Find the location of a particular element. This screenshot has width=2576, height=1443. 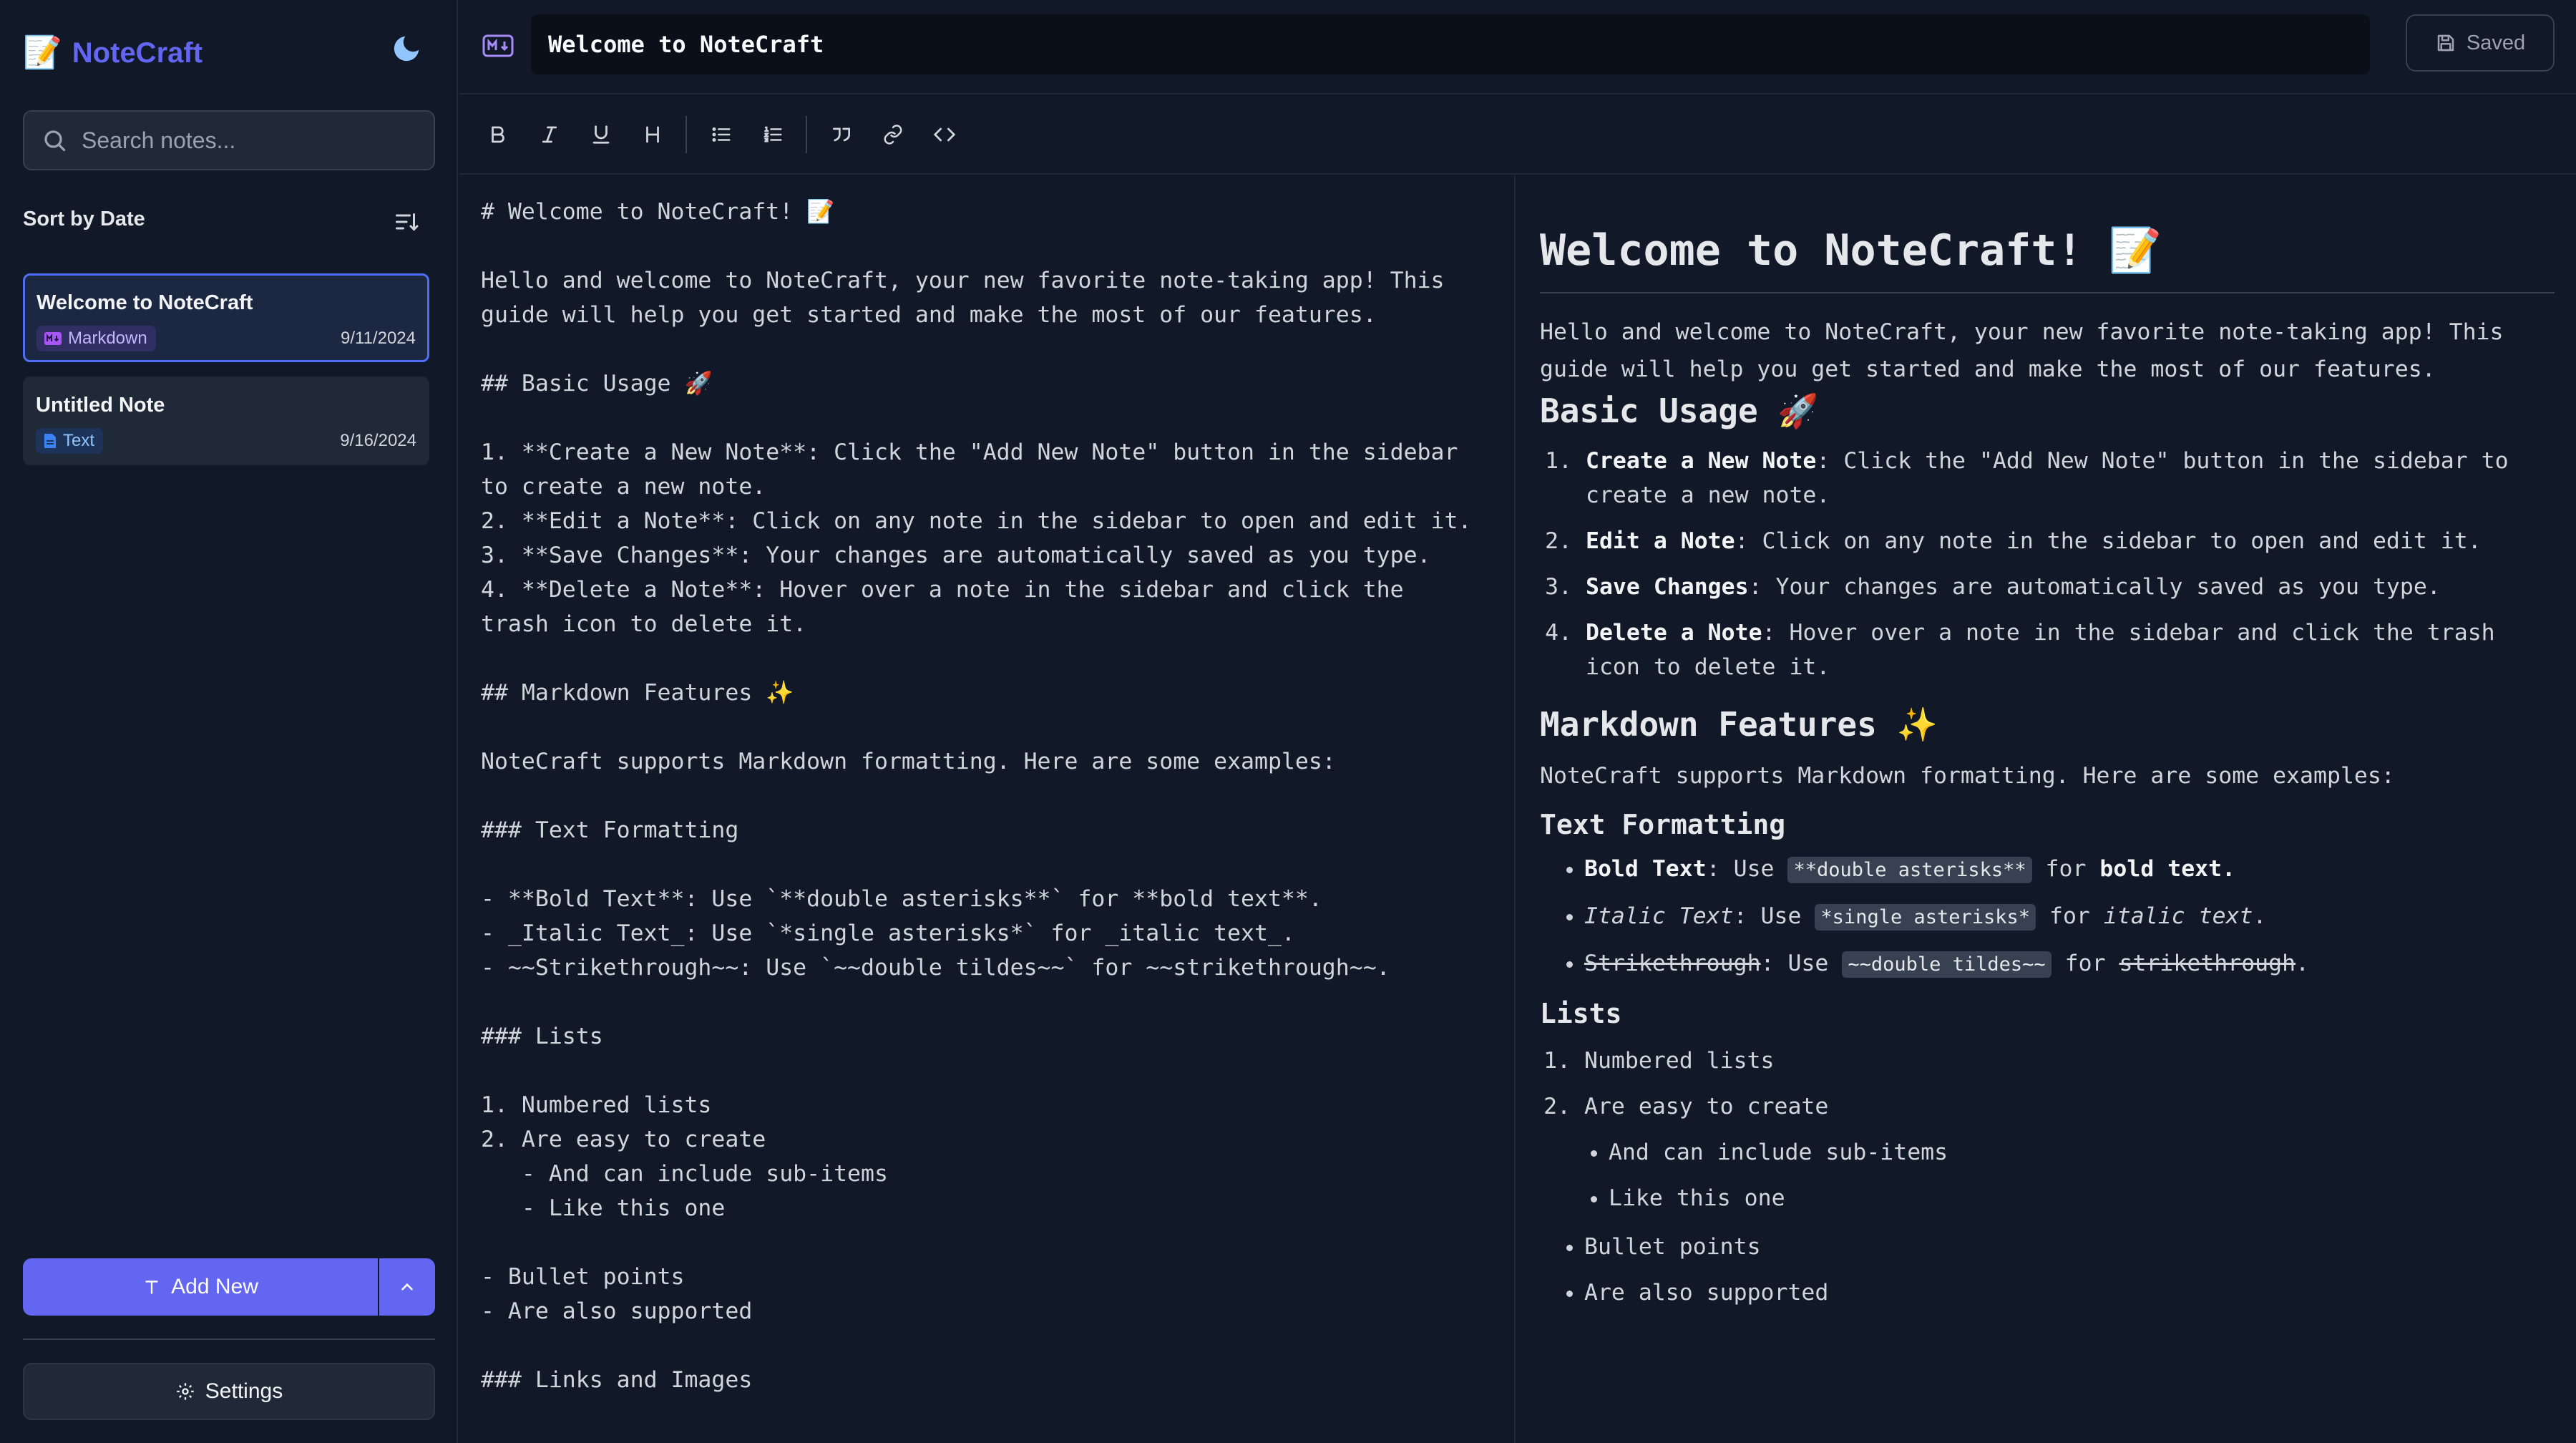

quote-button is located at coordinates (841, 135).